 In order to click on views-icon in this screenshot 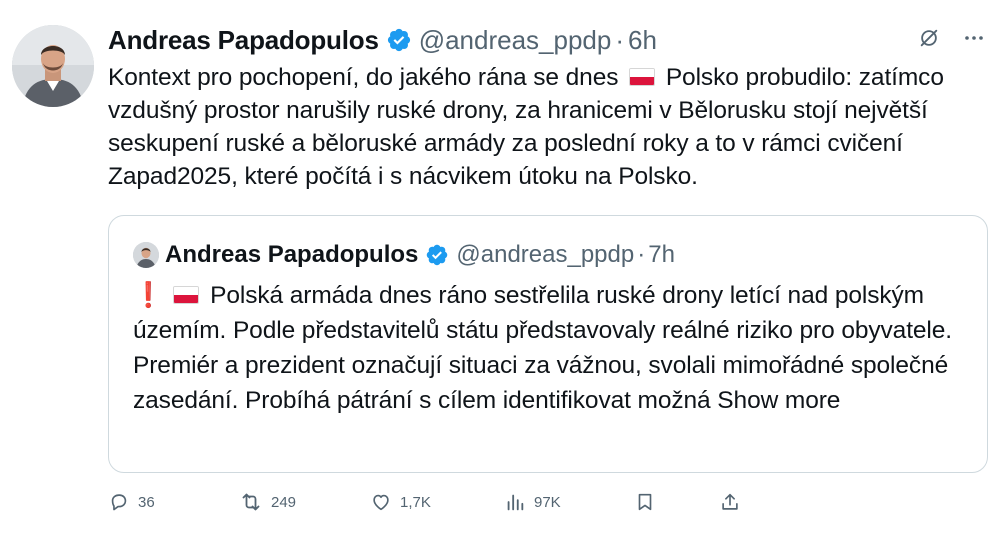, I will do `click(515, 502)`.